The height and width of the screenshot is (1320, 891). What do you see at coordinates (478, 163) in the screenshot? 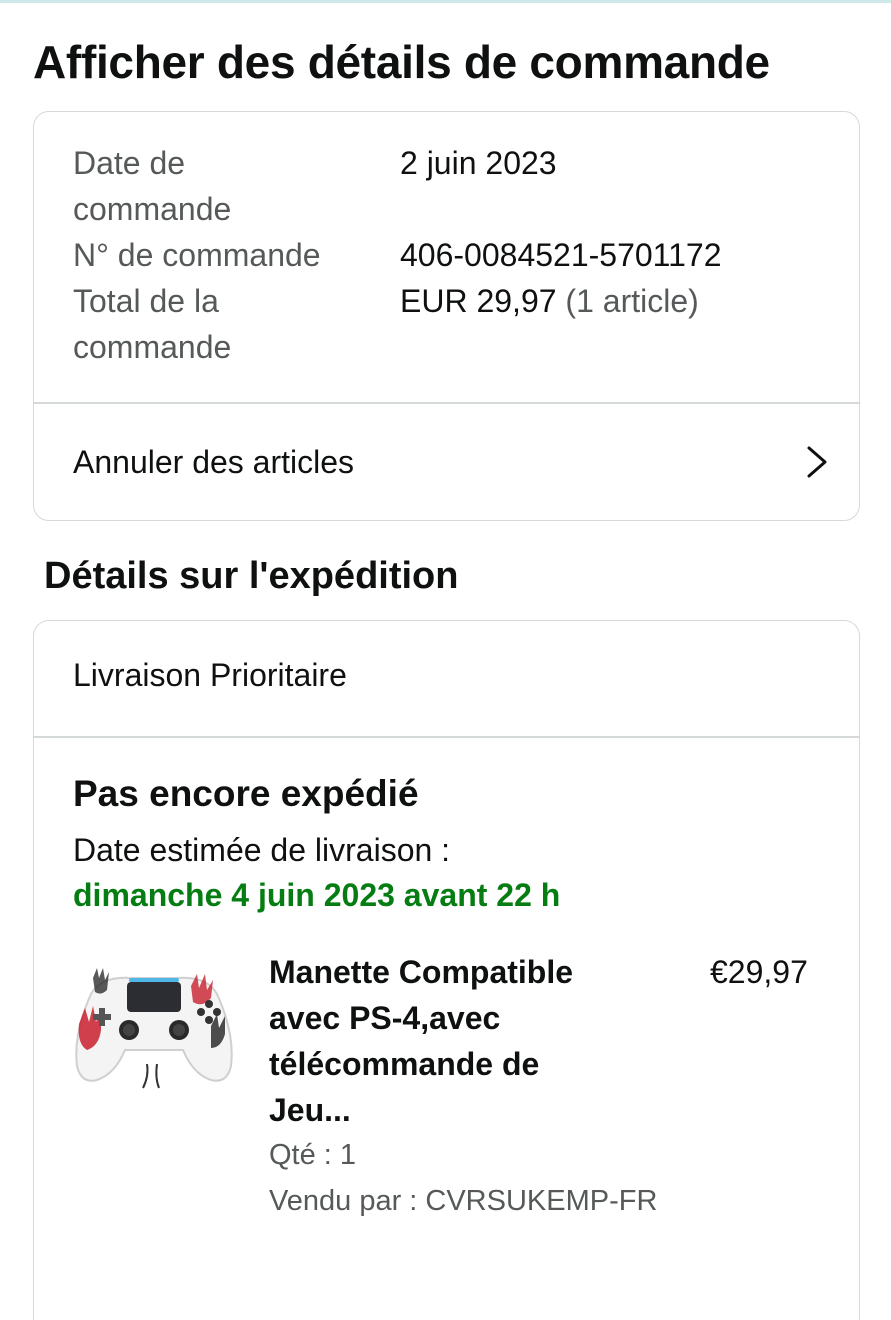
I see `order-date-value: 2 juin 2023` at bounding box center [478, 163].